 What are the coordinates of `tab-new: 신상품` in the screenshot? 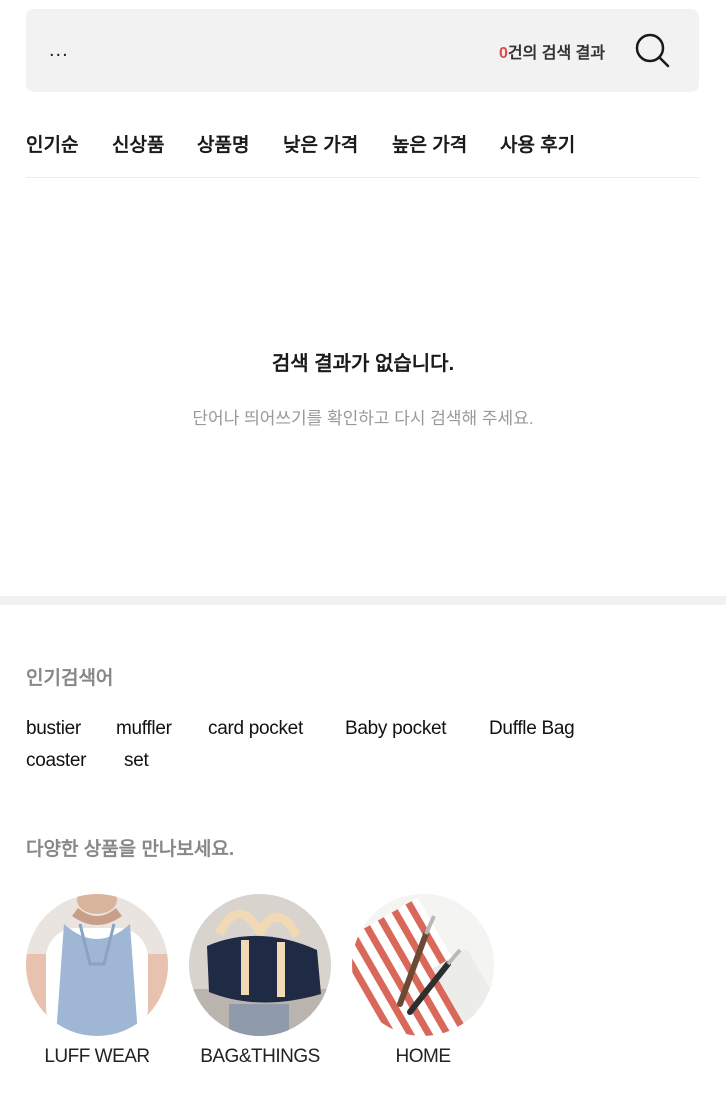 It's located at (138, 143).